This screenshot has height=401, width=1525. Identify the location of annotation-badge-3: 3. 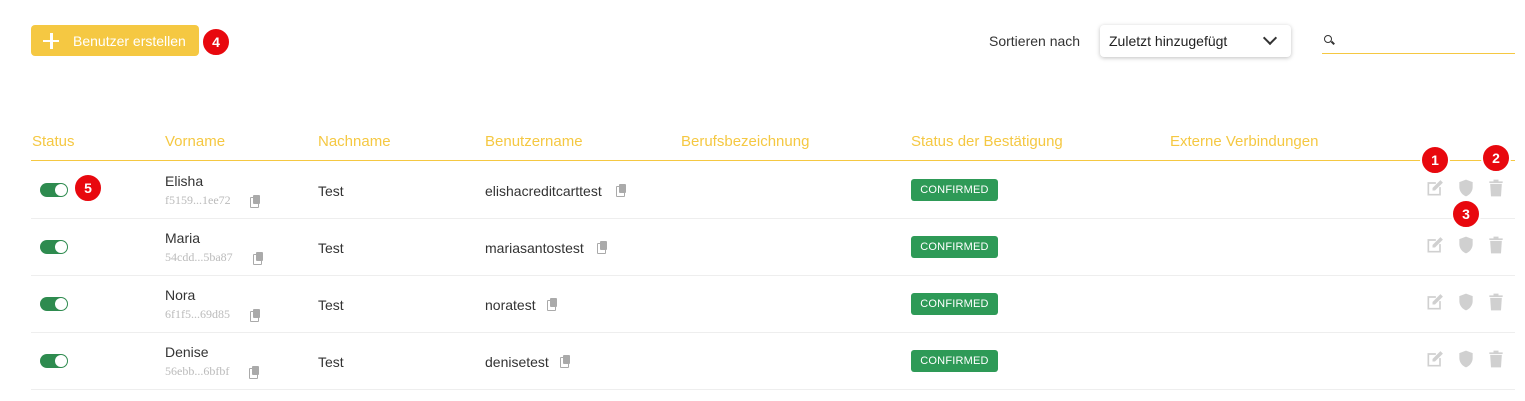
(1466, 214).